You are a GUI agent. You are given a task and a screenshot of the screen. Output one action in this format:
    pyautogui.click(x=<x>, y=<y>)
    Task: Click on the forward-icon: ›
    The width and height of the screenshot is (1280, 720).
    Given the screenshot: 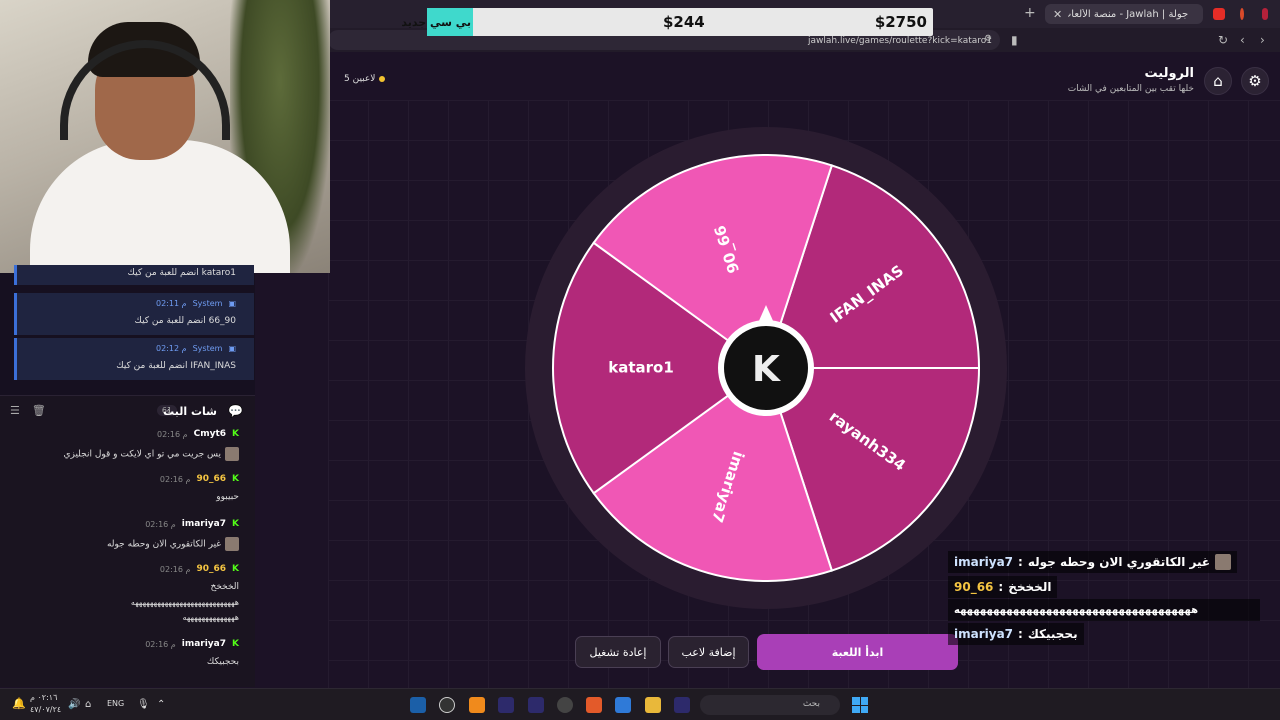 What is the action you would take?
    pyautogui.click(x=1262, y=40)
    